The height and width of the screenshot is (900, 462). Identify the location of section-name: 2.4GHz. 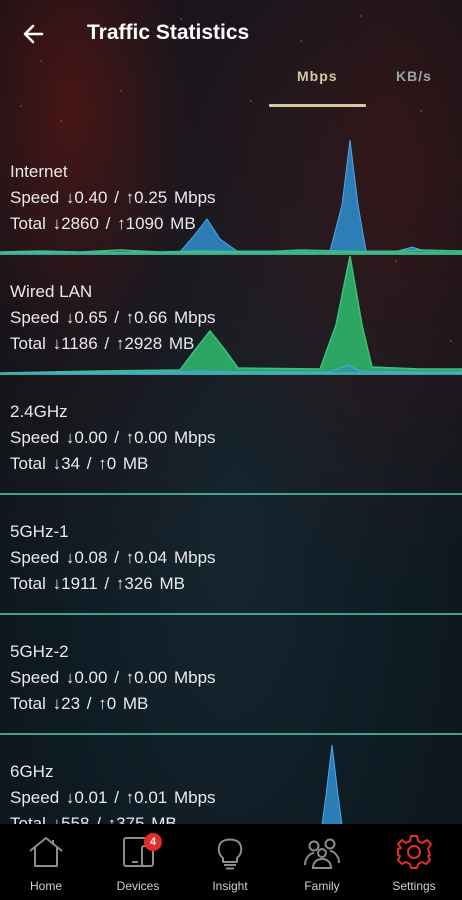
(39, 411).